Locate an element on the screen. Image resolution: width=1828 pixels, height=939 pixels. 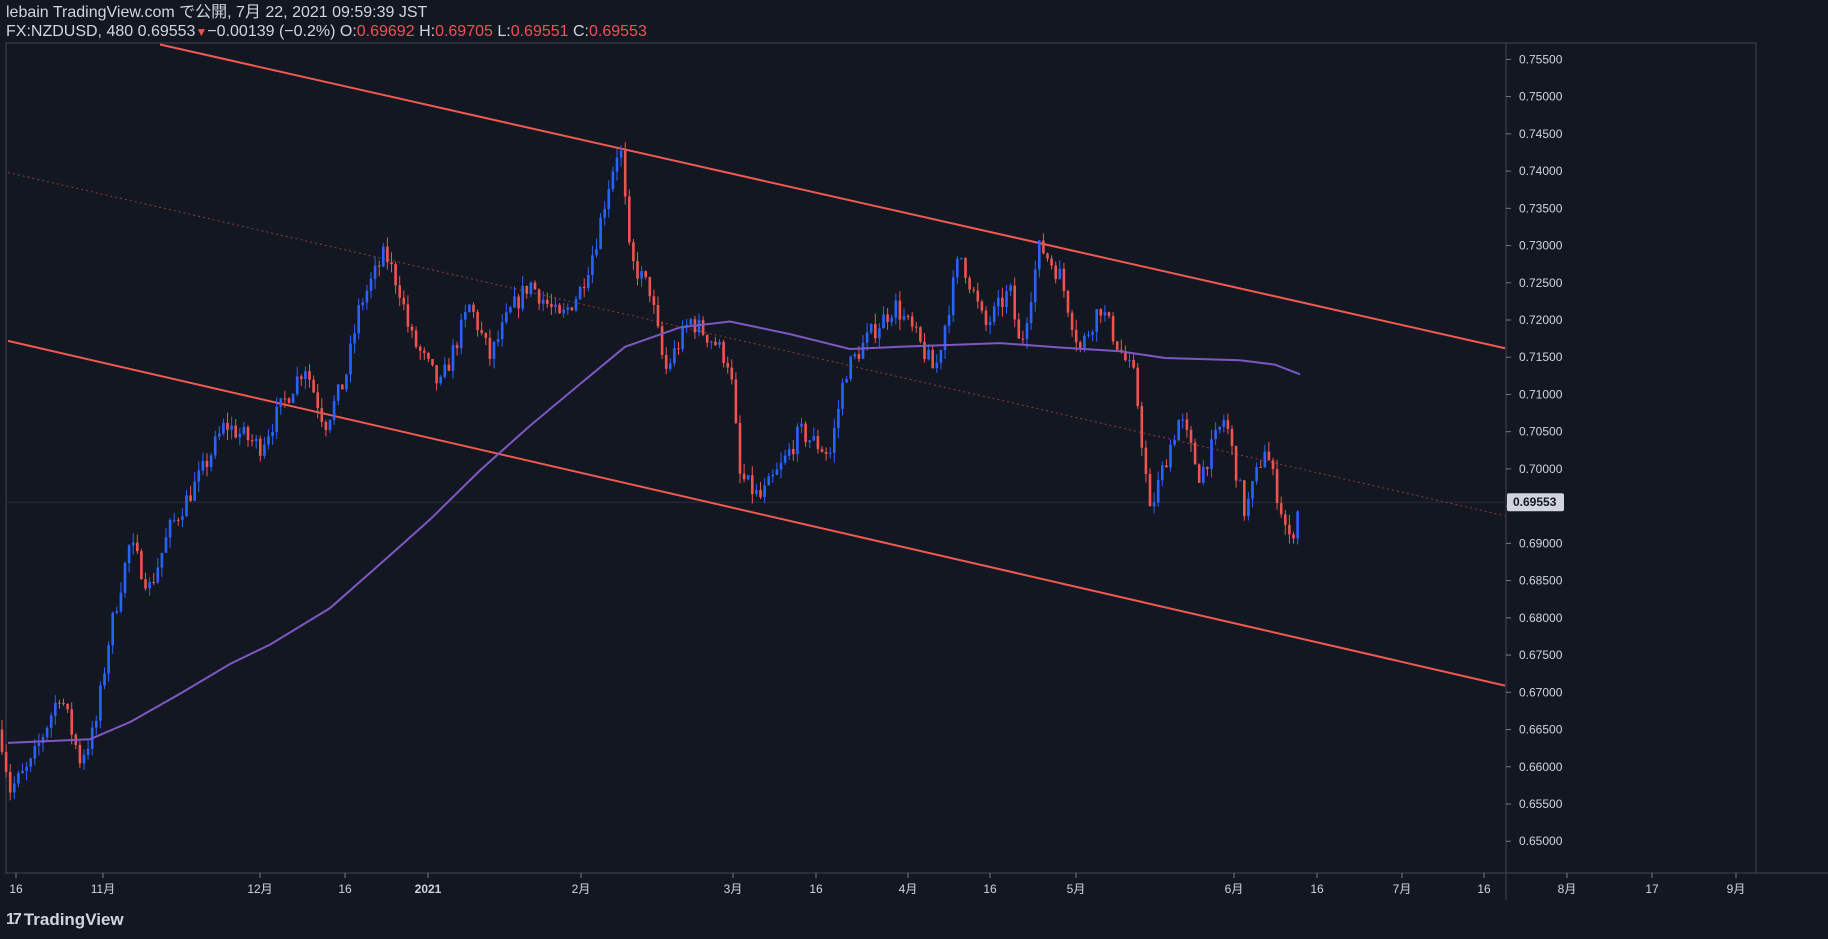
y-tick-label: 0.74000 is located at coordinates (1541, 171).